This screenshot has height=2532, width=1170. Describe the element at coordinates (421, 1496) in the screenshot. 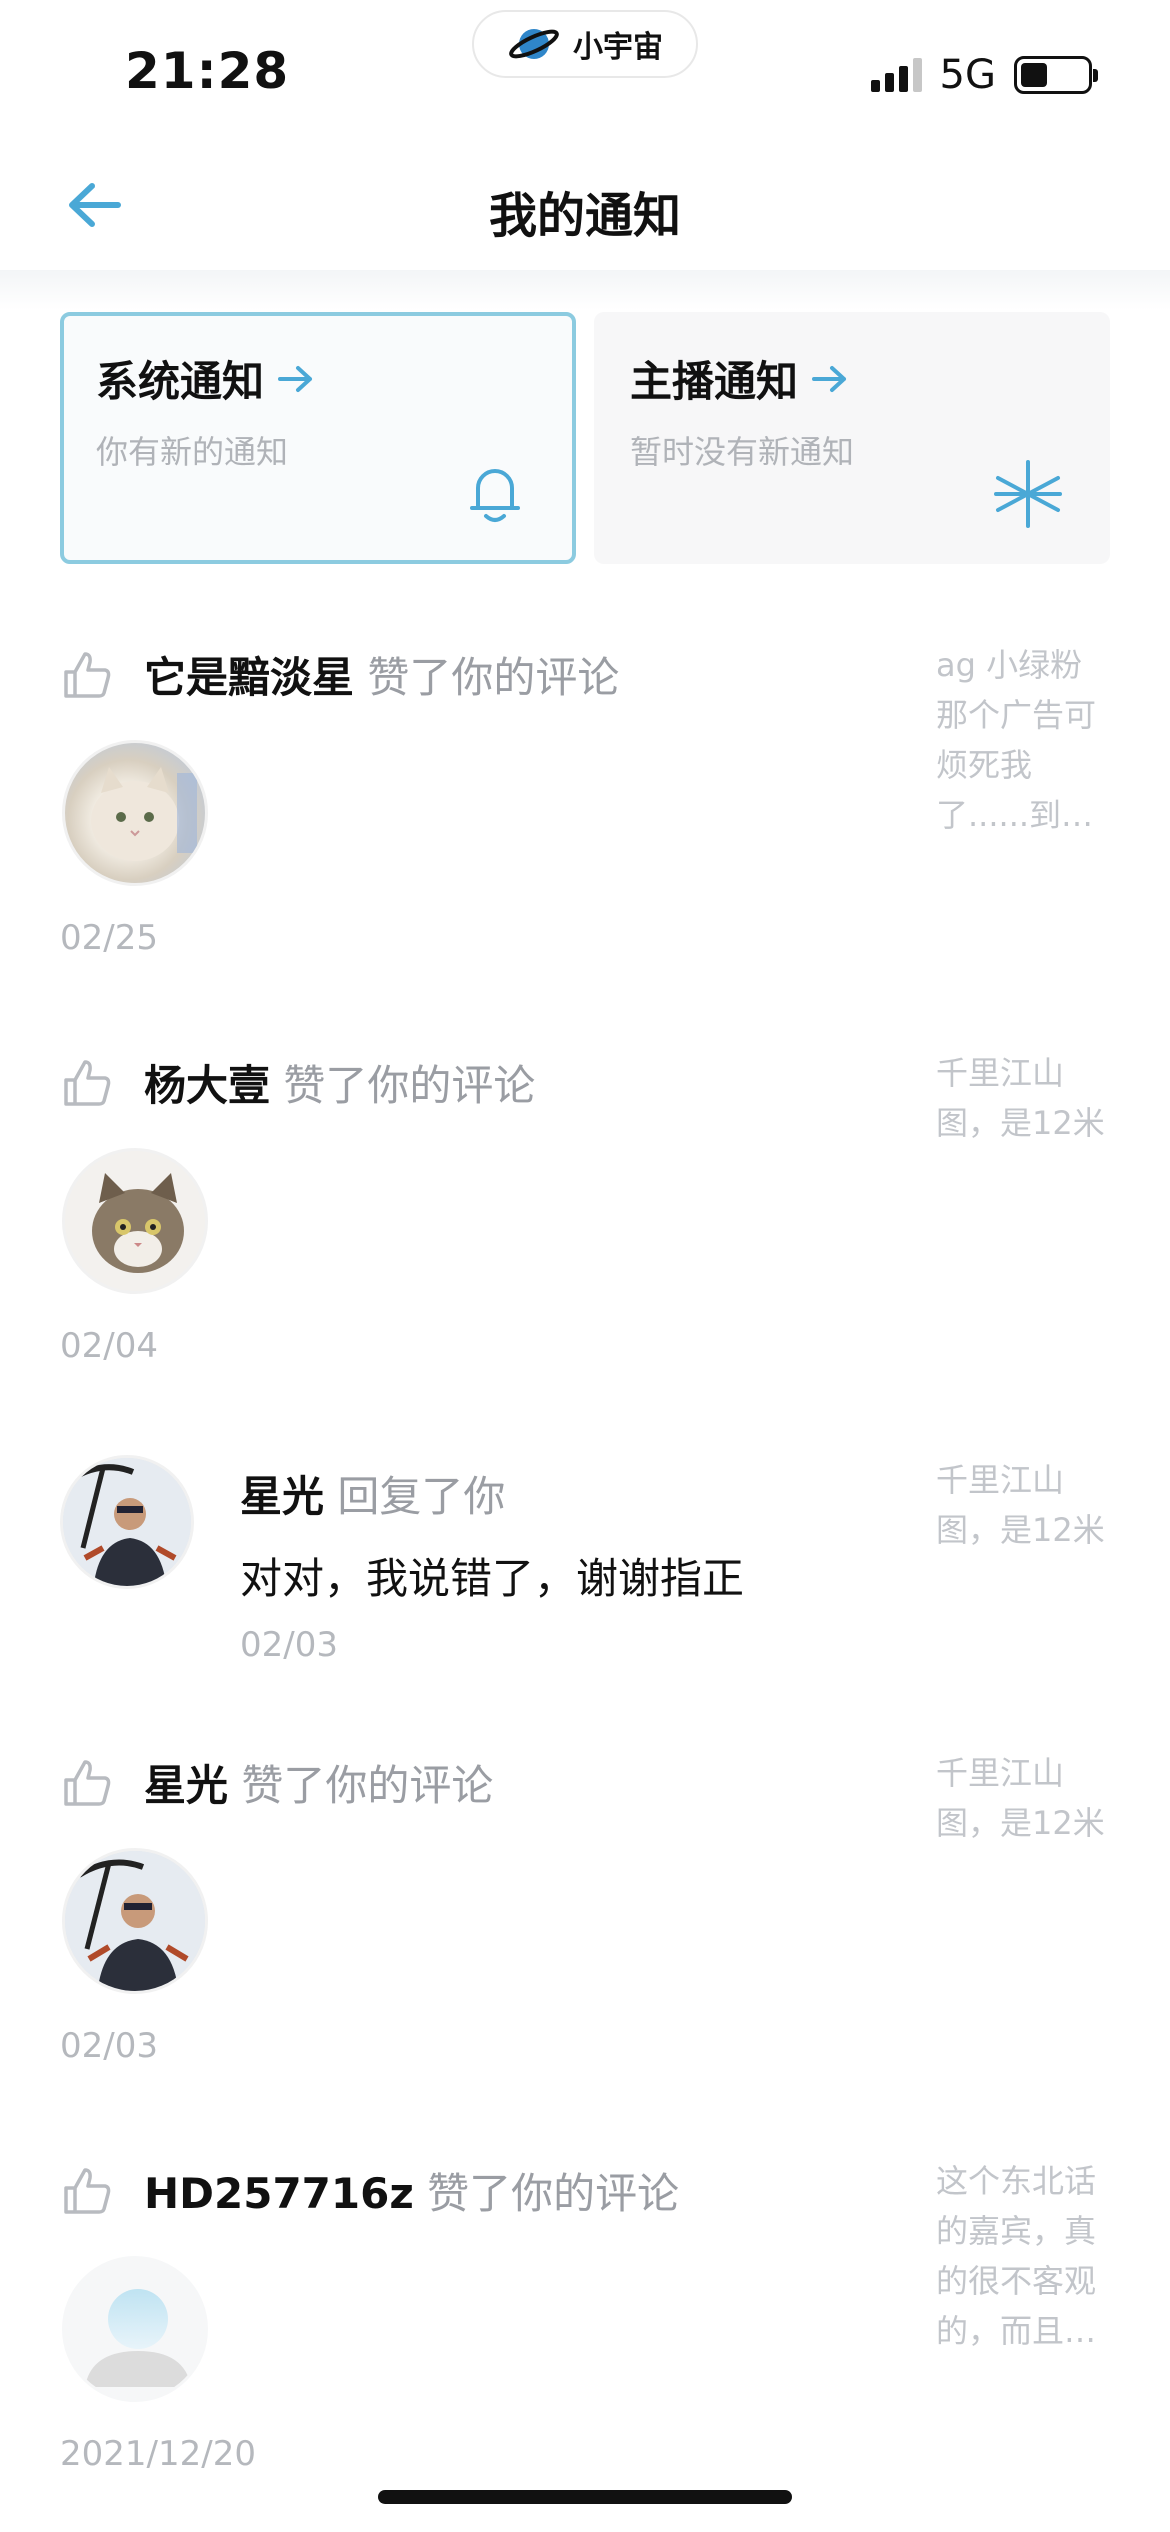

I see `notification-action: 回复了你` at that location.